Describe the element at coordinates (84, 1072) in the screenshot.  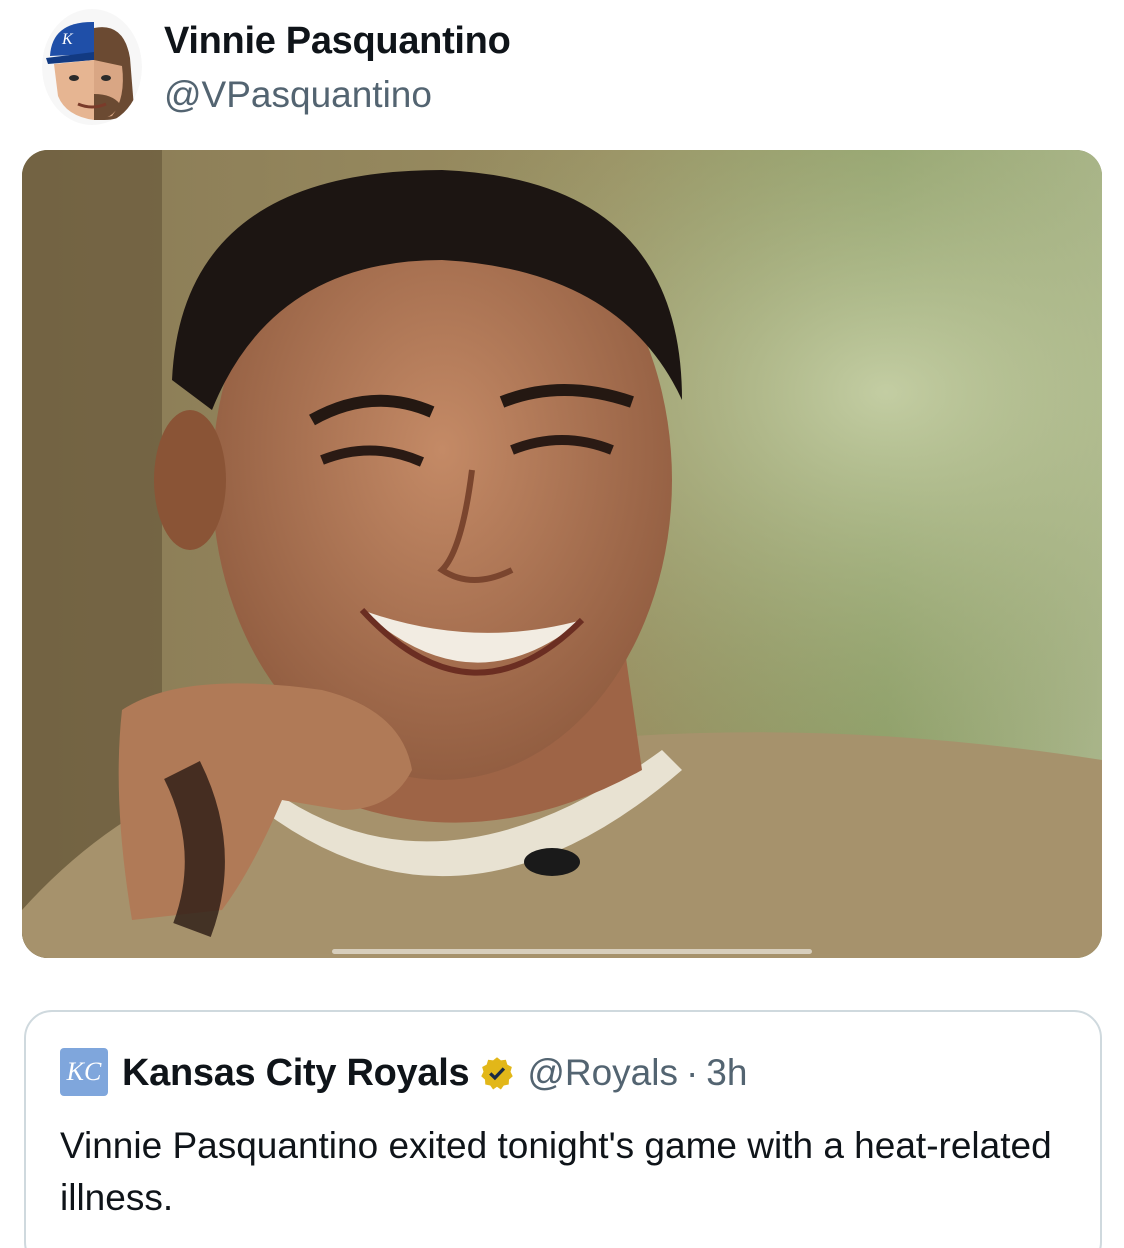
I see `royals-logo-icon: KC` at that location.